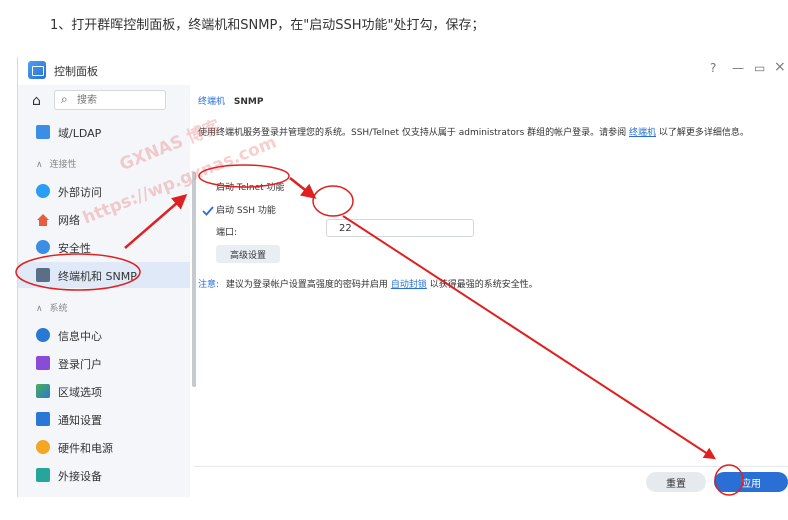 Image resolution: width=788 pixels, height=520 pixels. What do you see at coordinates (267, 25) in the screenshot?
I see `instruction-text: 1、打开群晖控制面板，终端机和SNMP，在"启动SSH功能"处打勾，保存；` at bounding box center [267, 25].